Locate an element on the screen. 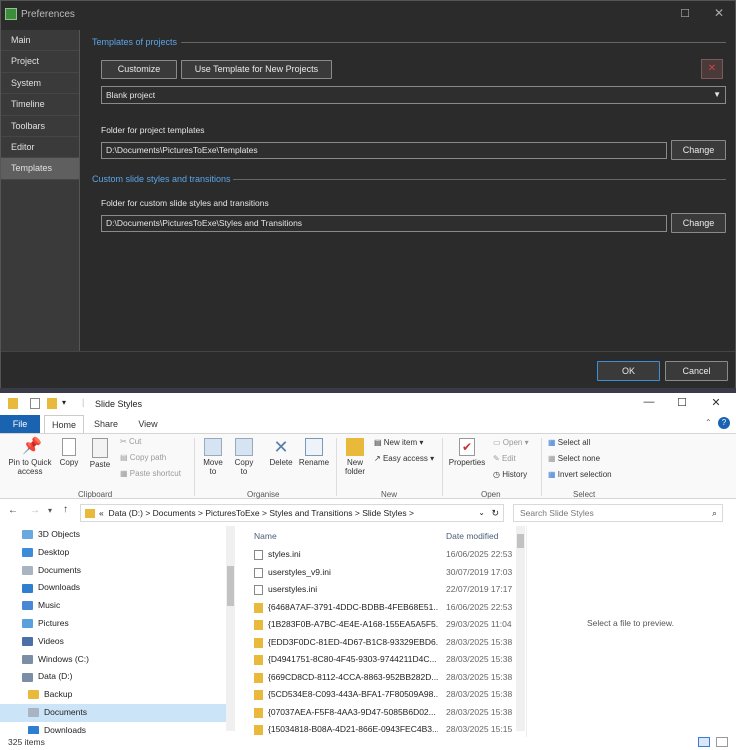  file-list-scrollbar is located at coordinates (520, 628).